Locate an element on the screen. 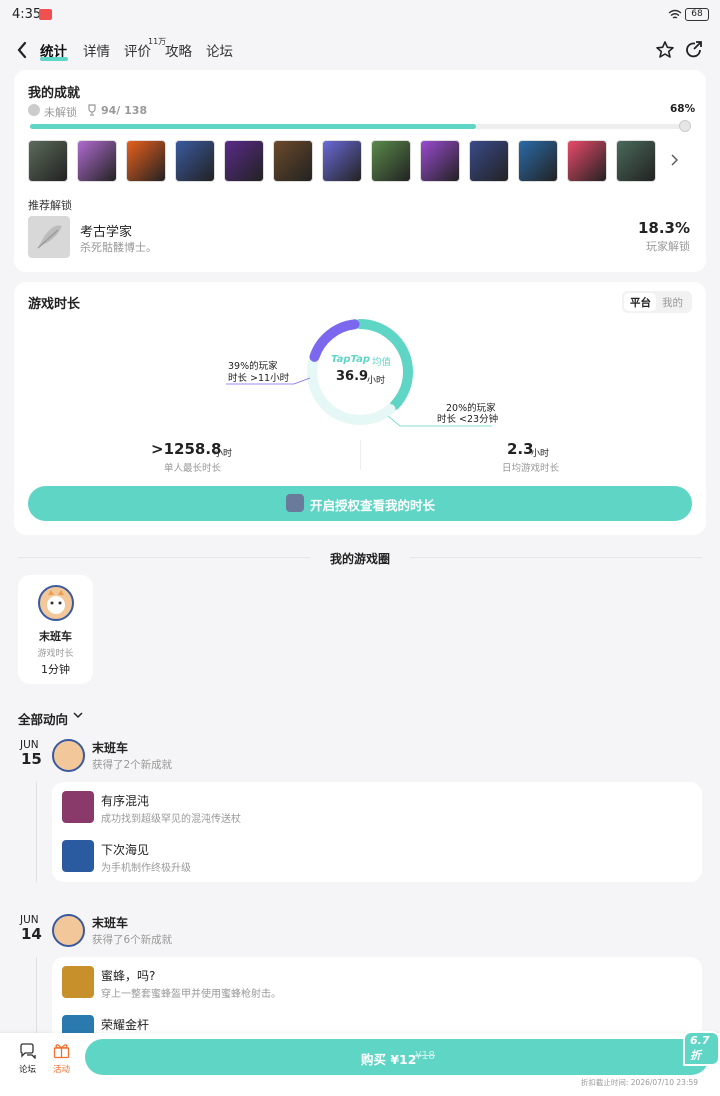 The image size is (720, 1096). sky-glow-icon is located at coordinates (342, 161).